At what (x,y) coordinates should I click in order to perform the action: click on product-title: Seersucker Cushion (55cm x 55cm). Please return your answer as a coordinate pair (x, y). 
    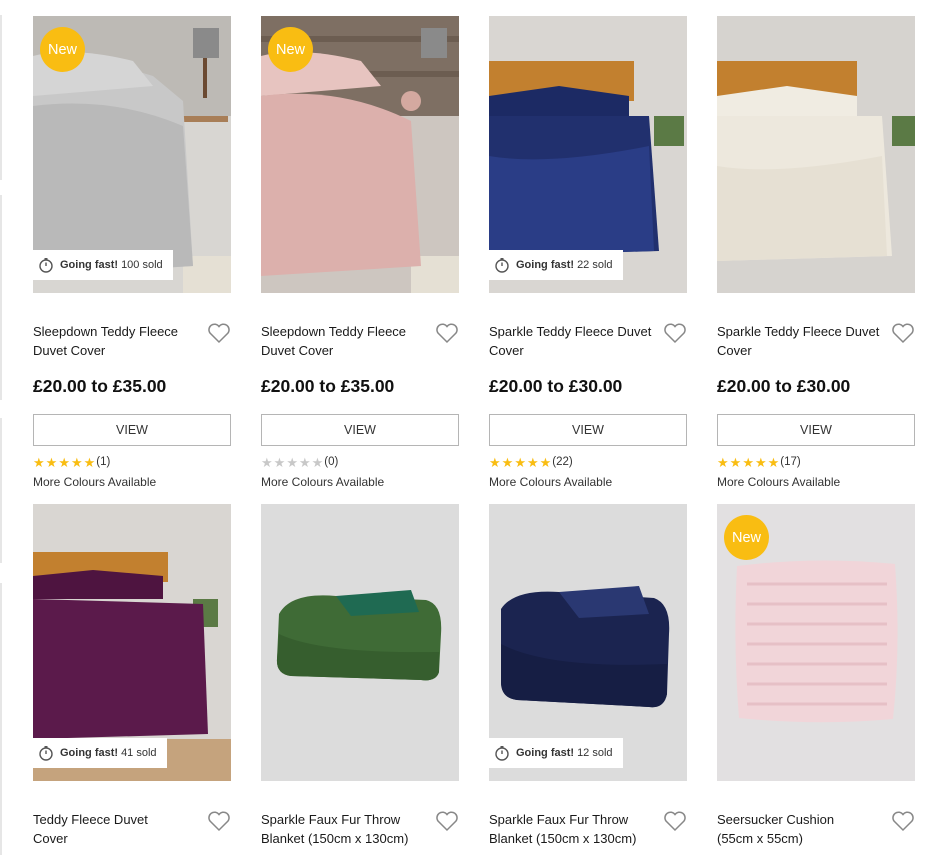
    Looking at the image, I should click on (782, 829).